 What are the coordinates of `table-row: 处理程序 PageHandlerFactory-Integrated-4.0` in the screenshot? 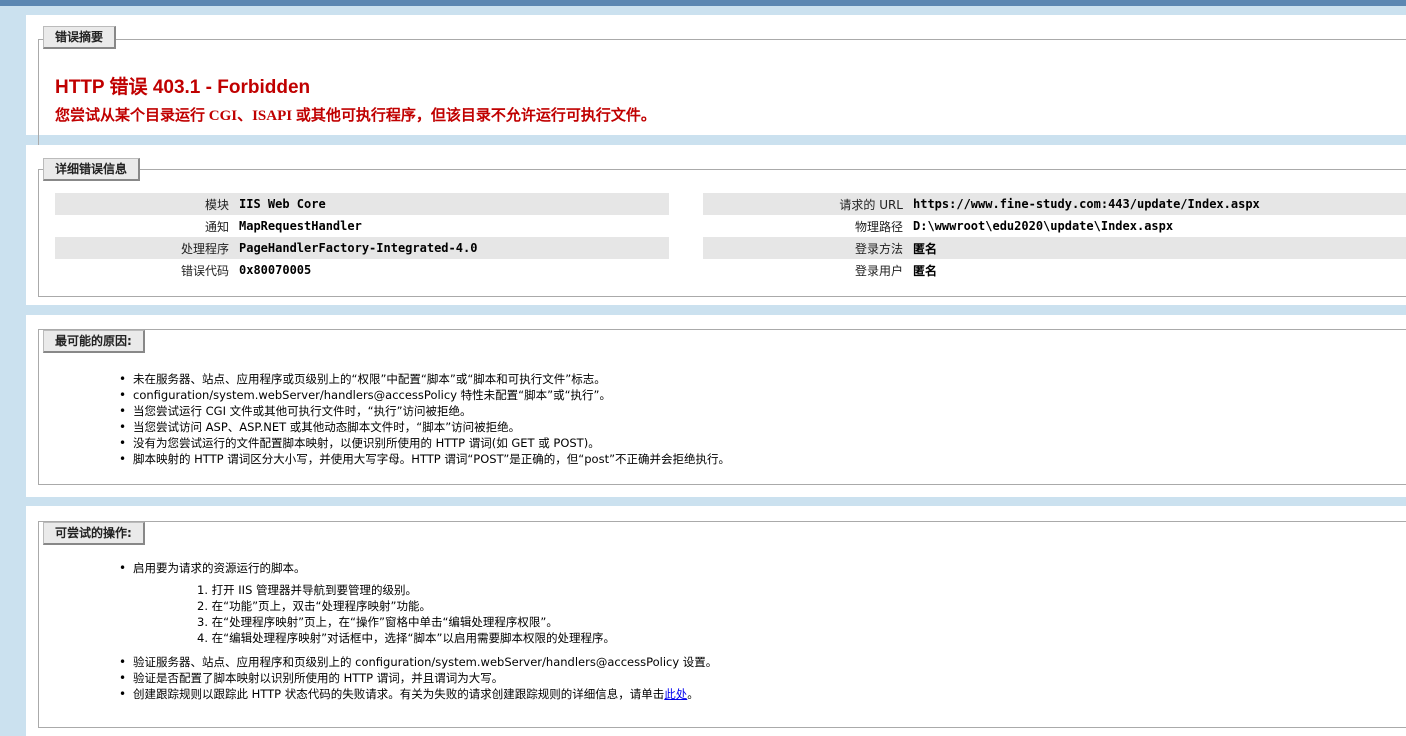 It's located at (362, 248).